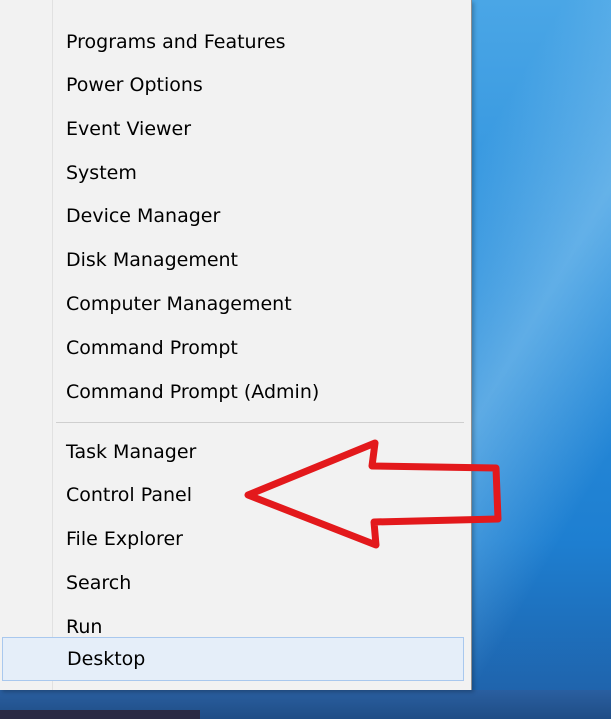 The image size is (611, 719). Describe the element at coordinates (233, 659) in the screenshot. I see `menu-item-desktop: Desktop` at that location.